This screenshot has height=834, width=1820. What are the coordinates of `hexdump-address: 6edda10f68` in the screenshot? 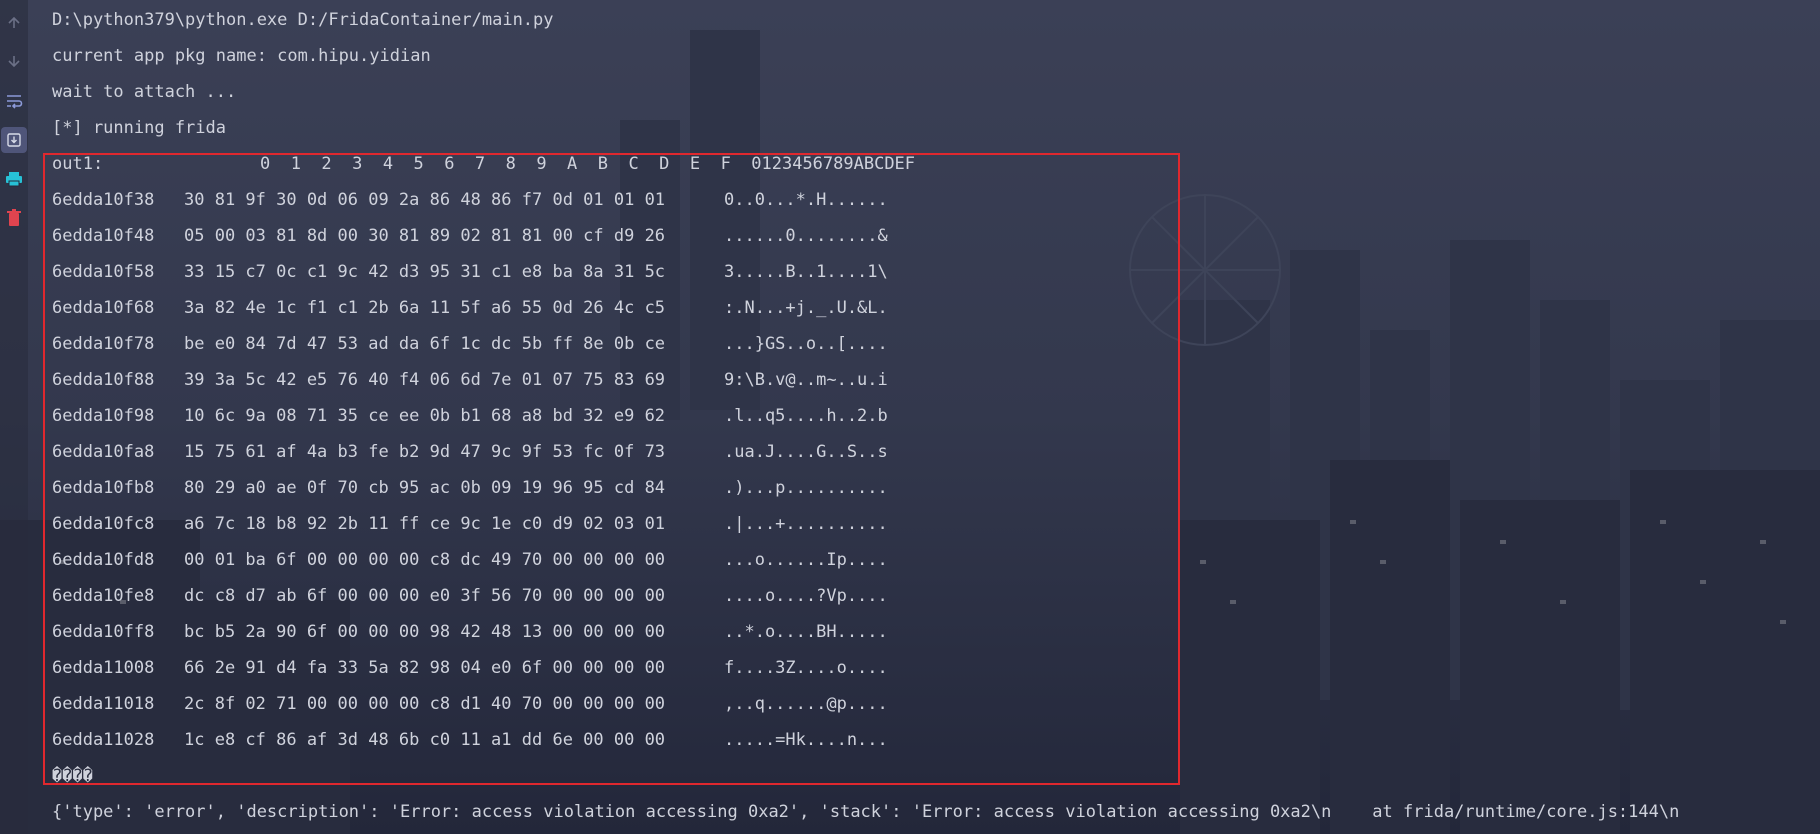 It's located at (103, 308).